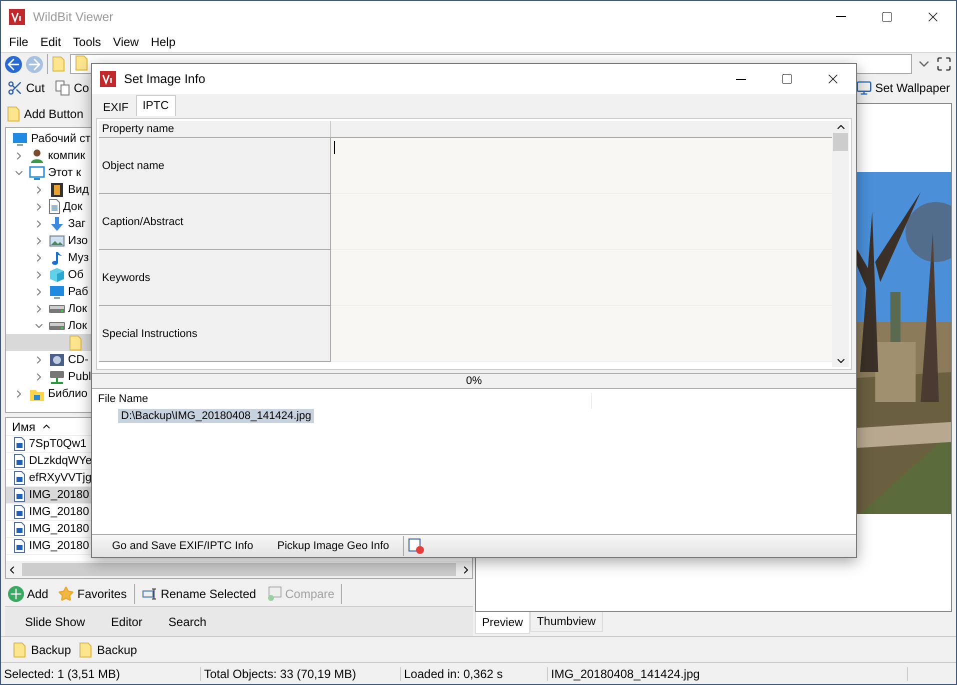 This screenshot has height=685, width=957. Describe the element at coordinates (67, 156) in the screenshot. I see `tree-label: компик` at that location.